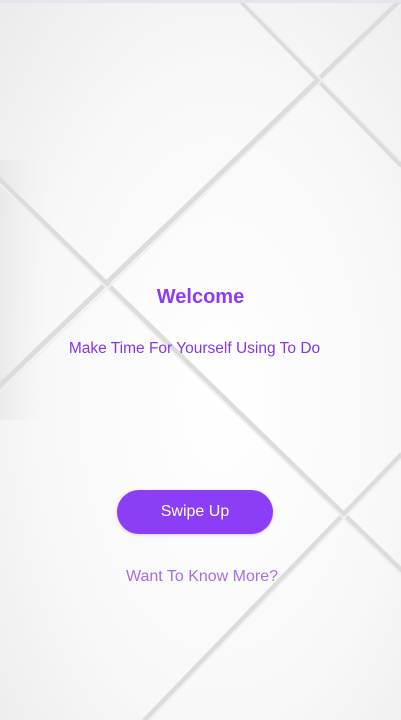 The height and width of the screenshot is (720, 401). What do you see at coordinates (194, 348) in the screenshot?
I see `welcome-subtitle: Make Time For Yourself Using To Do` at bounding box center [194, 348].